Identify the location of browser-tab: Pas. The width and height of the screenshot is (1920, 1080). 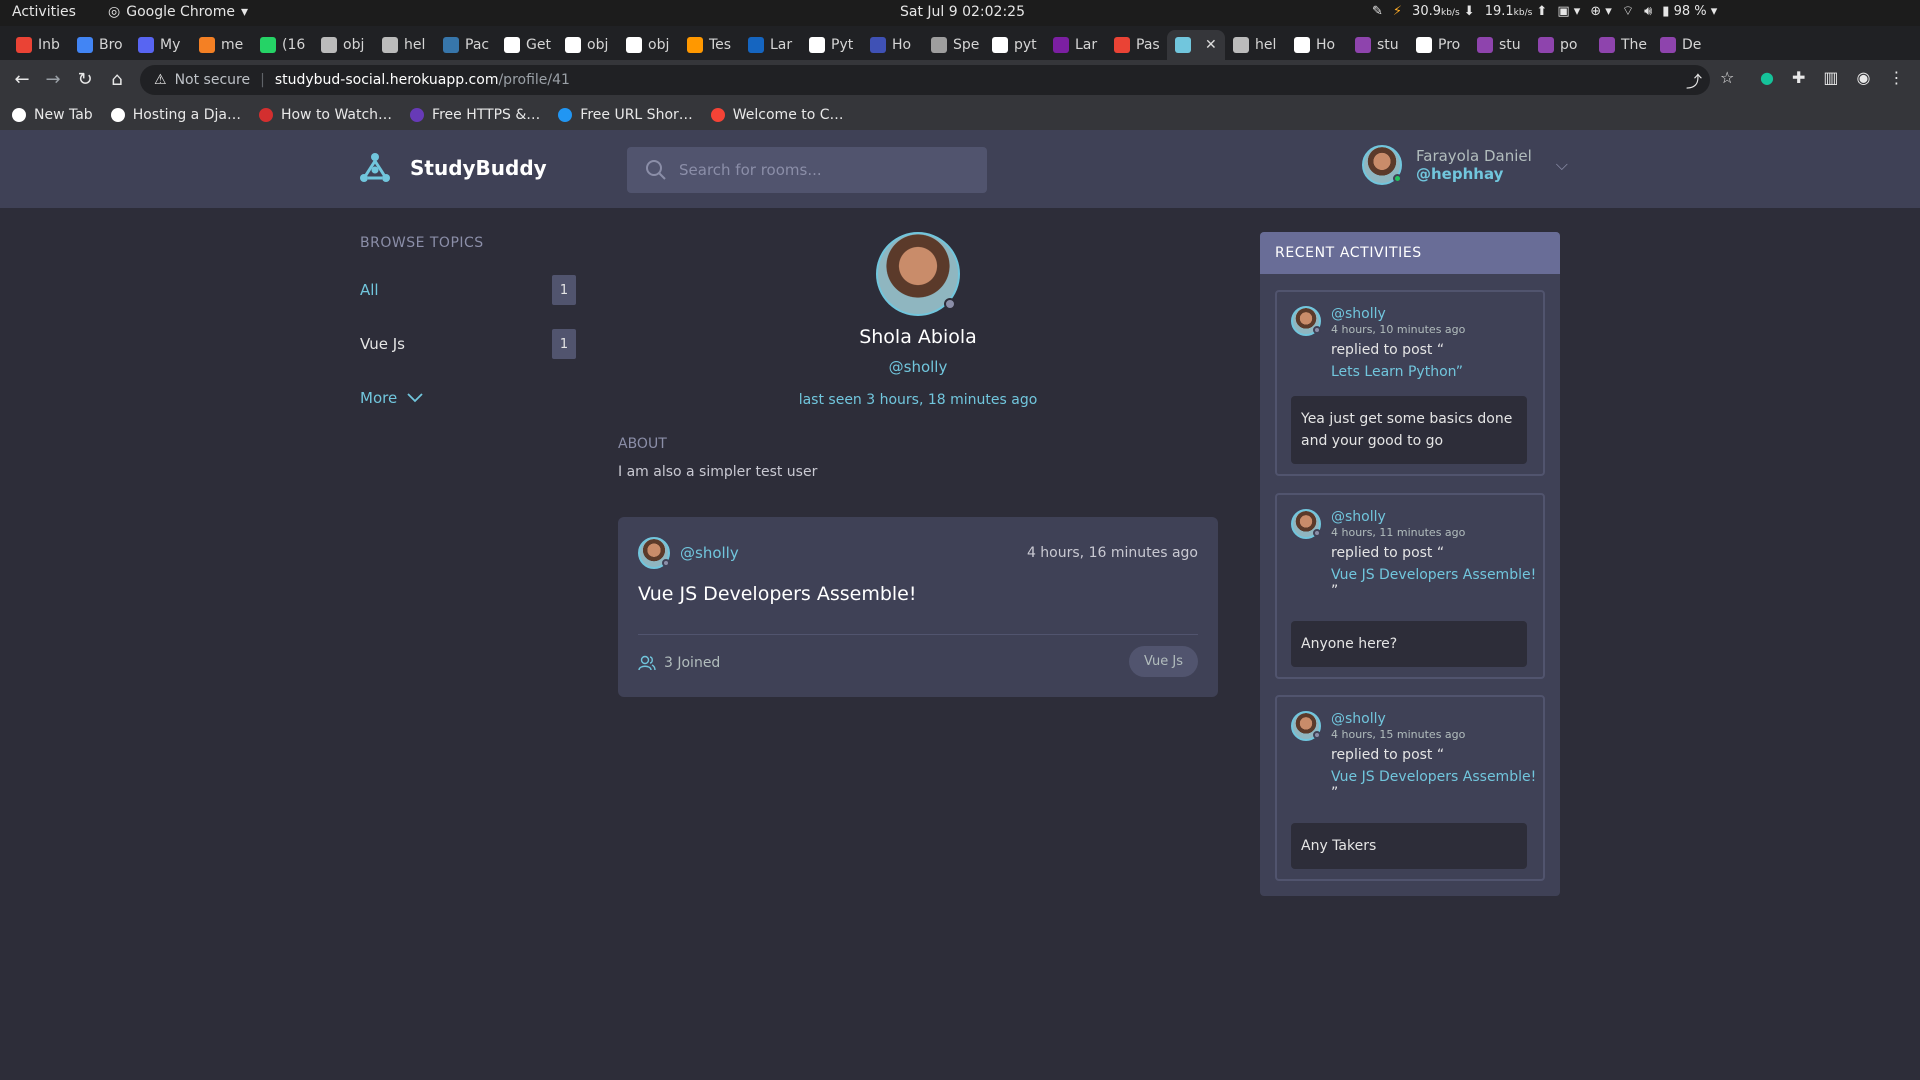
(1136, 45).